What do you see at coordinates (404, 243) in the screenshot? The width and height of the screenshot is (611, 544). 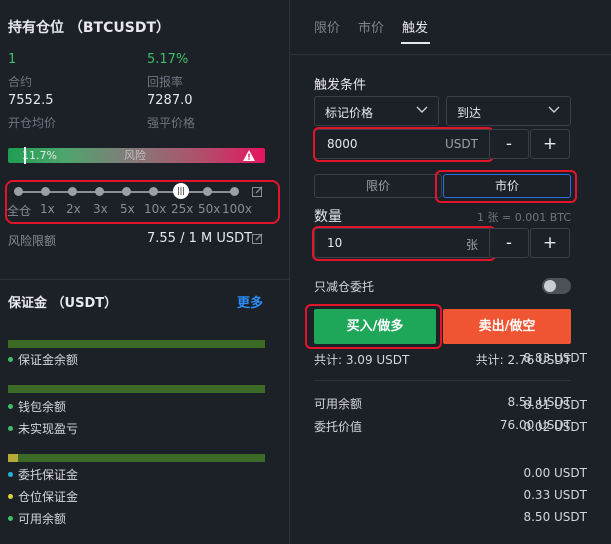 I see `quantity-highlight` at bounding box center [404, 243].